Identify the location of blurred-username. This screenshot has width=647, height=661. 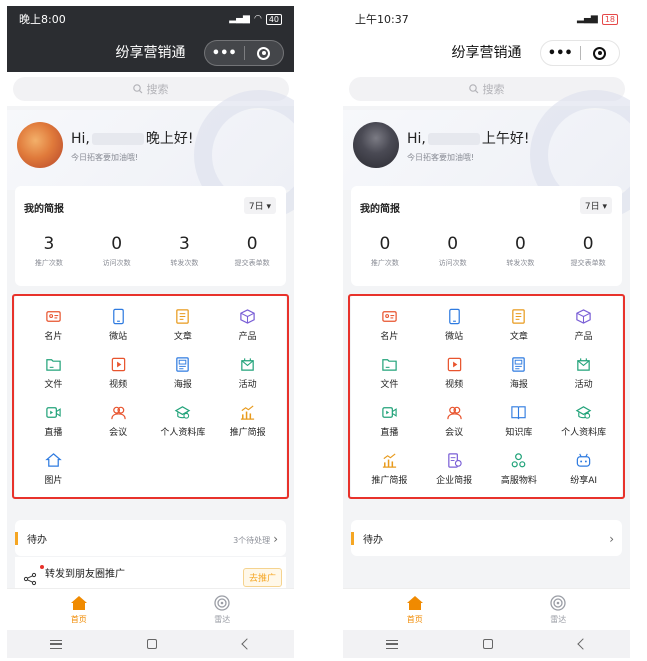
(453, 139).